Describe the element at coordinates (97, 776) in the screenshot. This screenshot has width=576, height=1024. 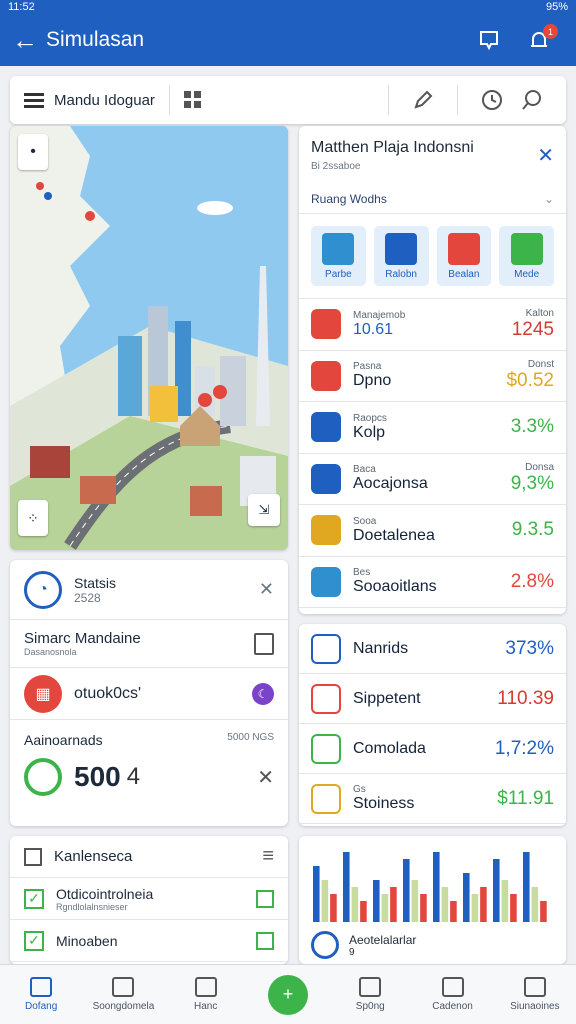
I see `score-value: 500` at that location.